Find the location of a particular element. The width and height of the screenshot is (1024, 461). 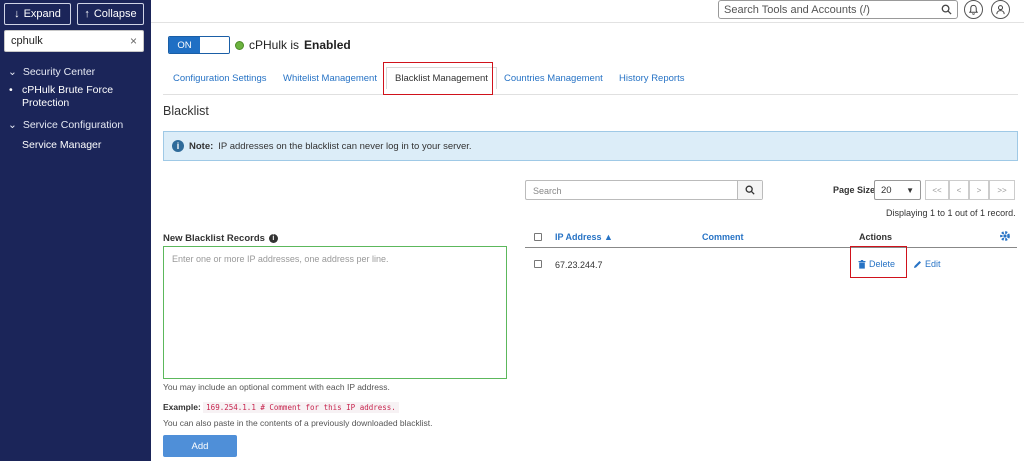

toggle-knob is located at coordinates (214, 45).